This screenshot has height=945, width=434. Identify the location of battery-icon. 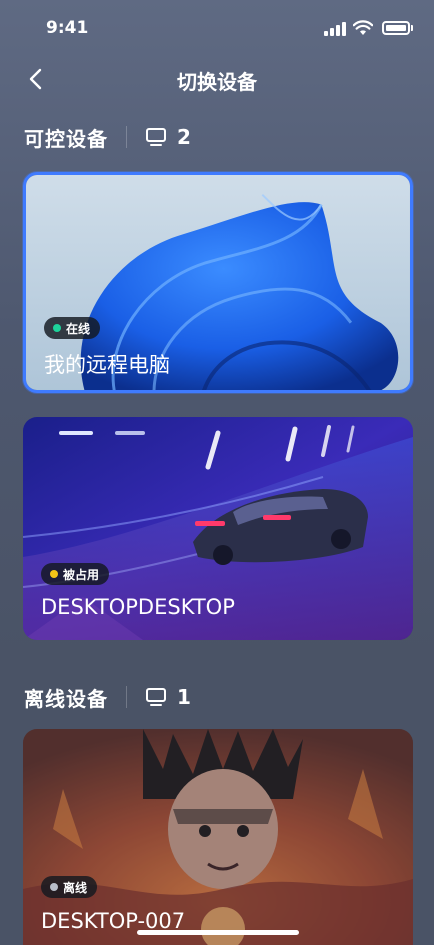
(396, 28).